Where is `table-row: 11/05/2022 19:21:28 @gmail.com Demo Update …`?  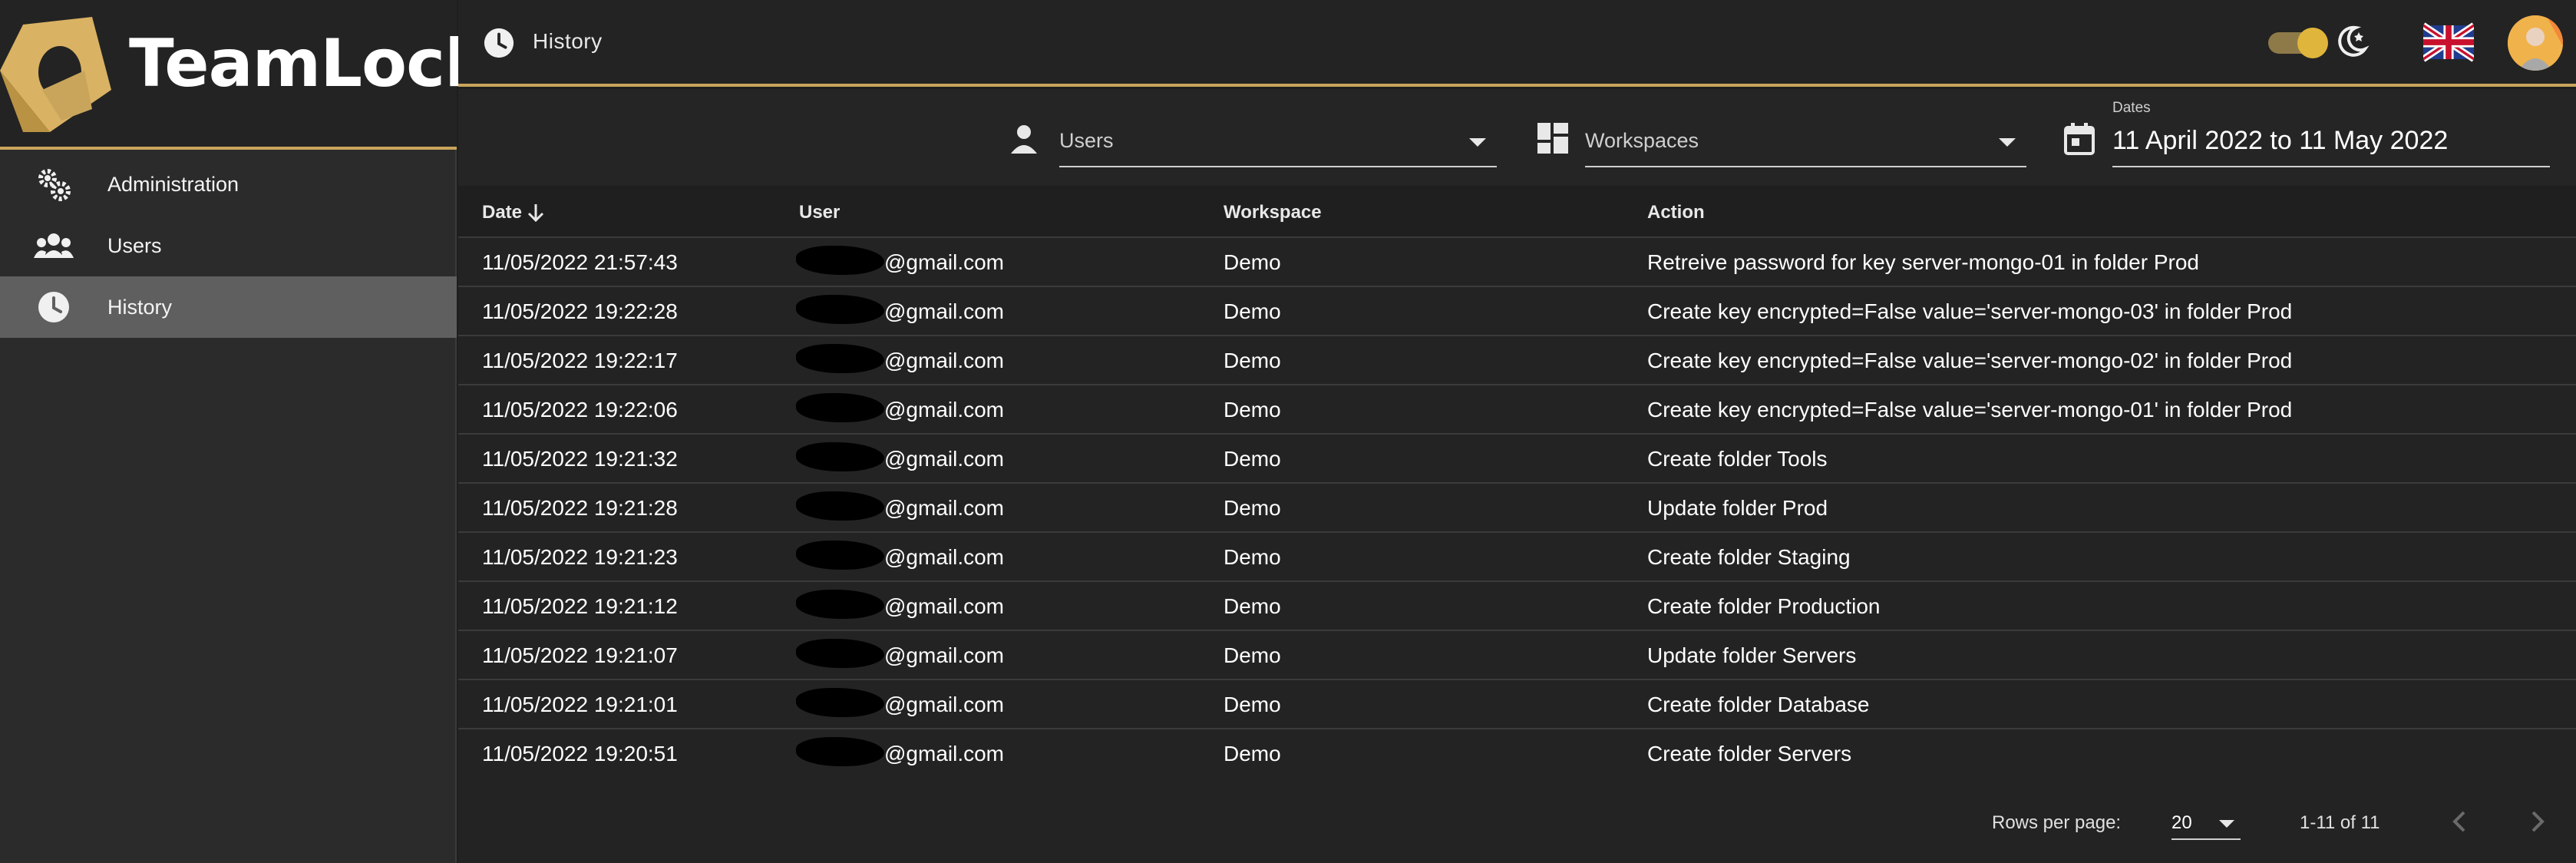
table-row: 11/05/2022 19:21:28 @gmail.com Demo Update … is located at coordinates (1517, 508).